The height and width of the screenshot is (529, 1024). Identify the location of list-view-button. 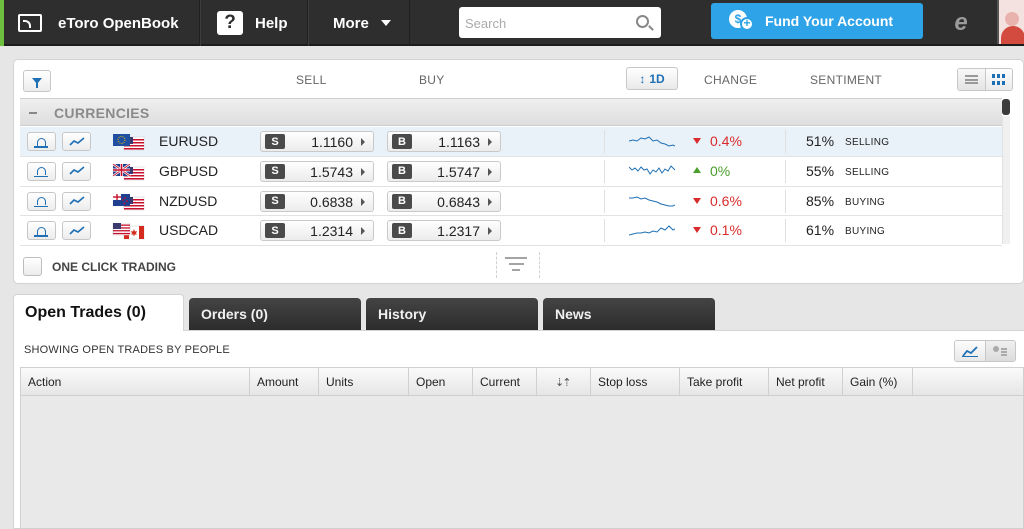
(971, 79).